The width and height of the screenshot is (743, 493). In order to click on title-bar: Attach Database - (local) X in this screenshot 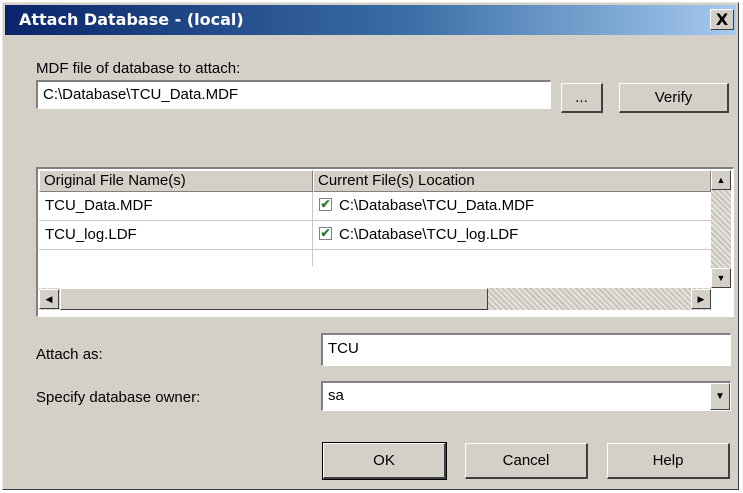, I will do `click(370, 20)`.